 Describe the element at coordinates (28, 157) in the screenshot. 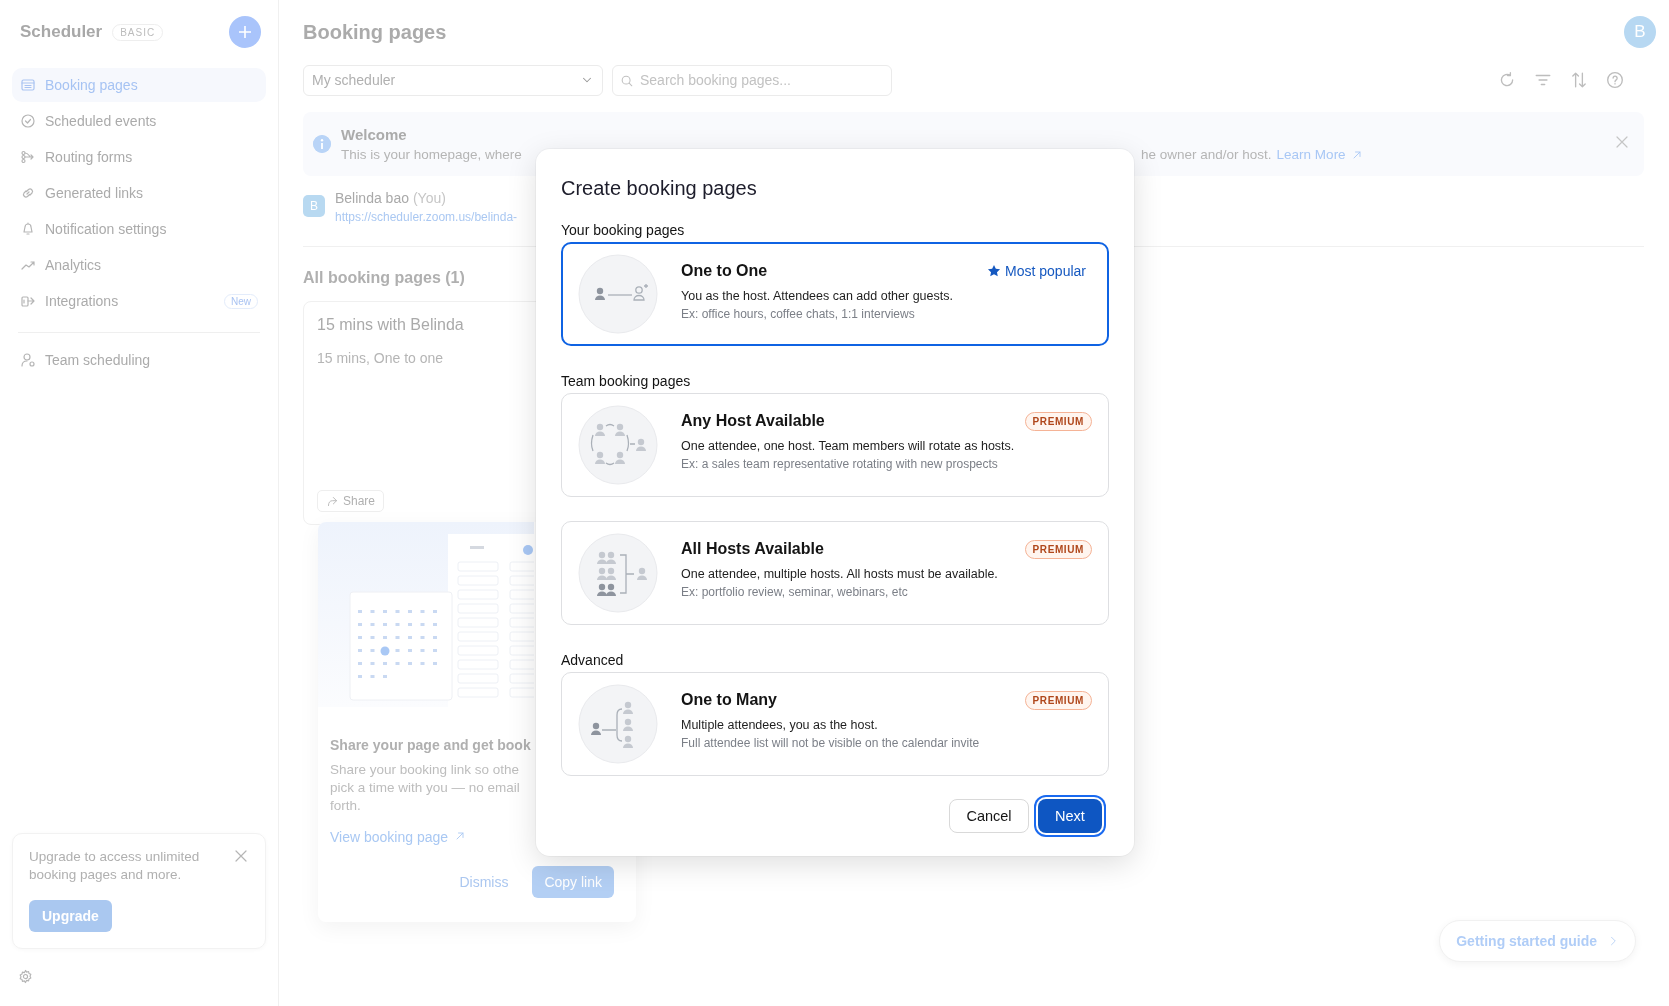

I see `flow-icon` at that location.